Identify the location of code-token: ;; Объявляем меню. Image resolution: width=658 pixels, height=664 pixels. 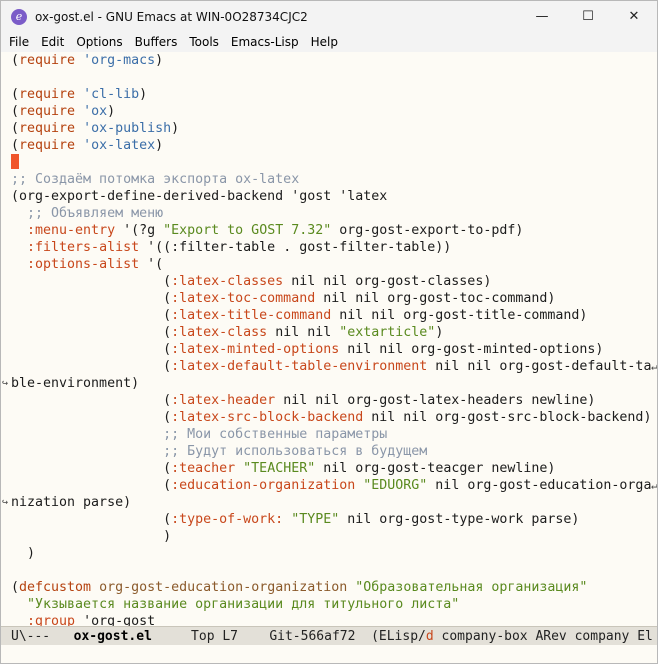
(95, 213).